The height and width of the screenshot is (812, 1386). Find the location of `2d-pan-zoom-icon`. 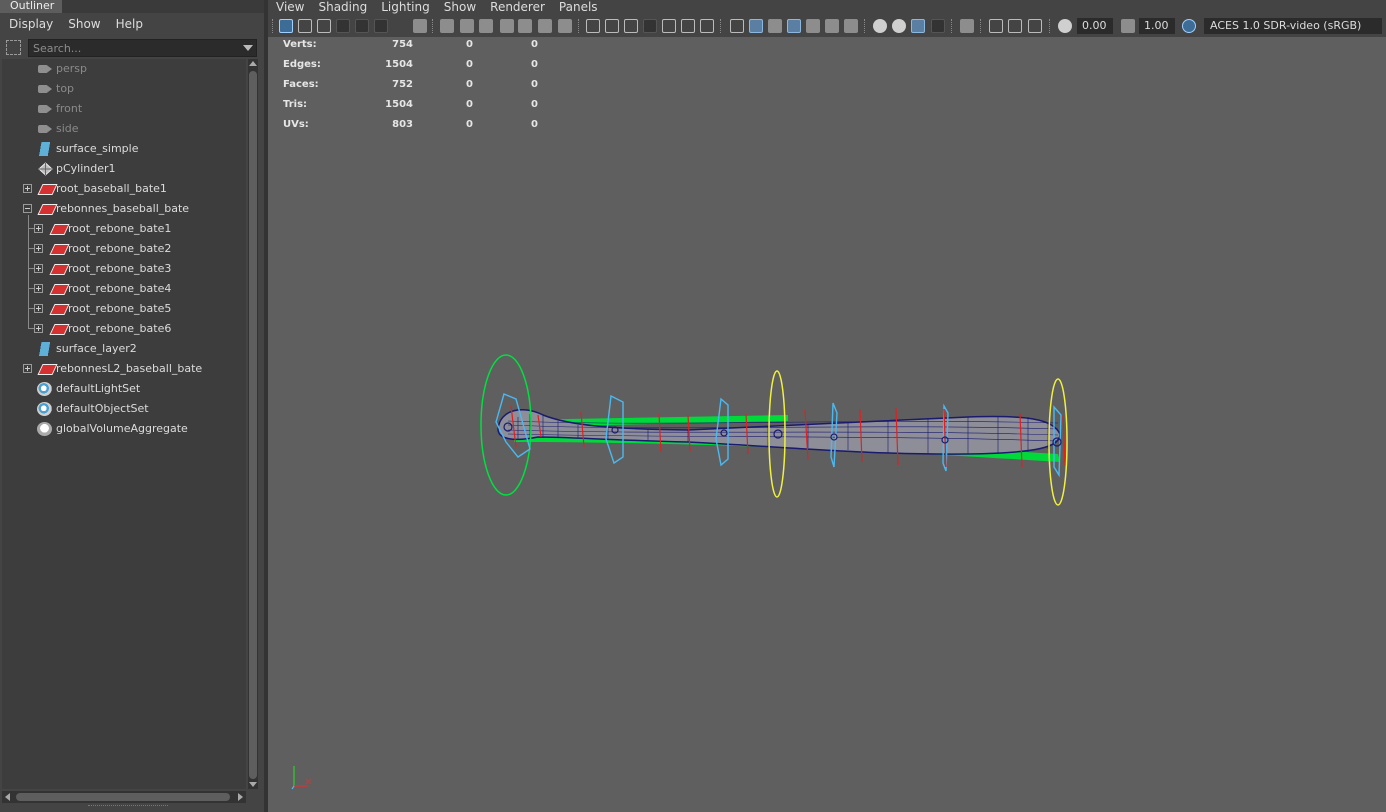

2d-pan-zoom-icon is located at coordinates (362, 26).